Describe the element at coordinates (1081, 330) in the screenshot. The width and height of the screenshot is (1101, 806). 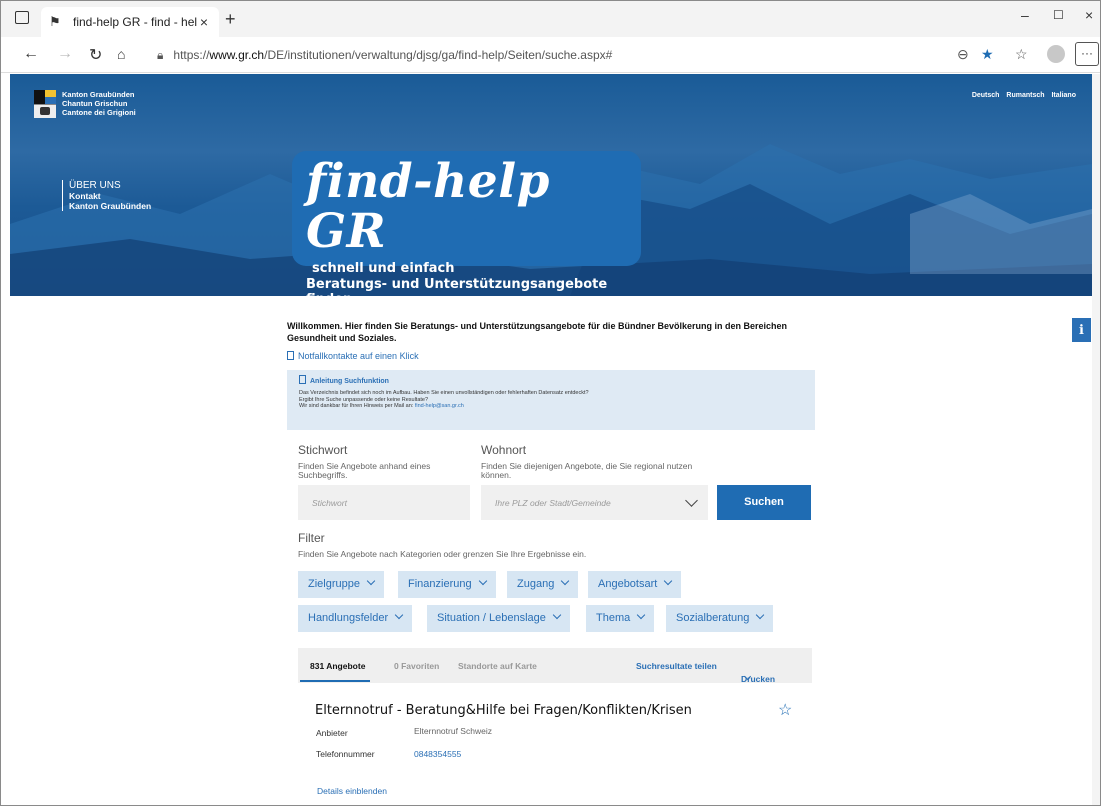
I see `info-icon: ℹ` at that location.